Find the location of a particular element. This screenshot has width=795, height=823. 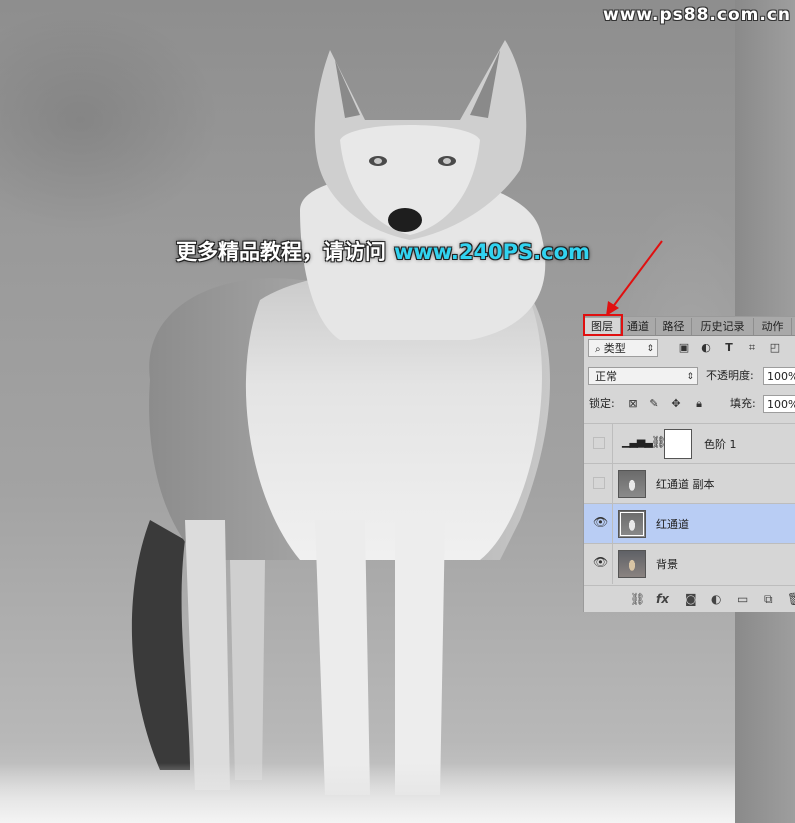

tab-history: 历史记录 is located at coordinates (723, 326).